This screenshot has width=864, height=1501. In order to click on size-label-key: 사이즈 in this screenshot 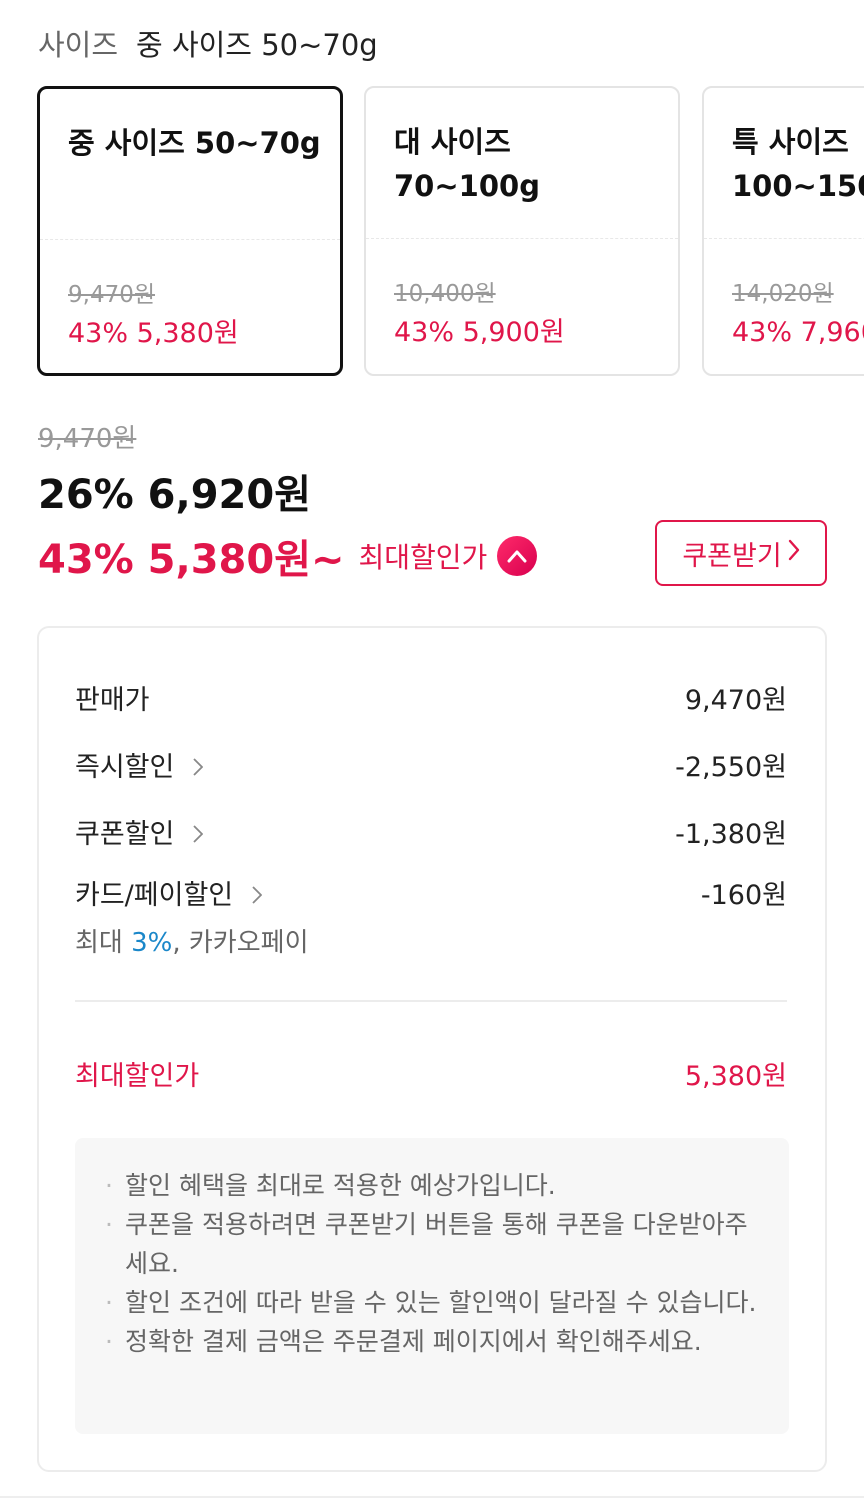, I will do `click(78, 45)`.